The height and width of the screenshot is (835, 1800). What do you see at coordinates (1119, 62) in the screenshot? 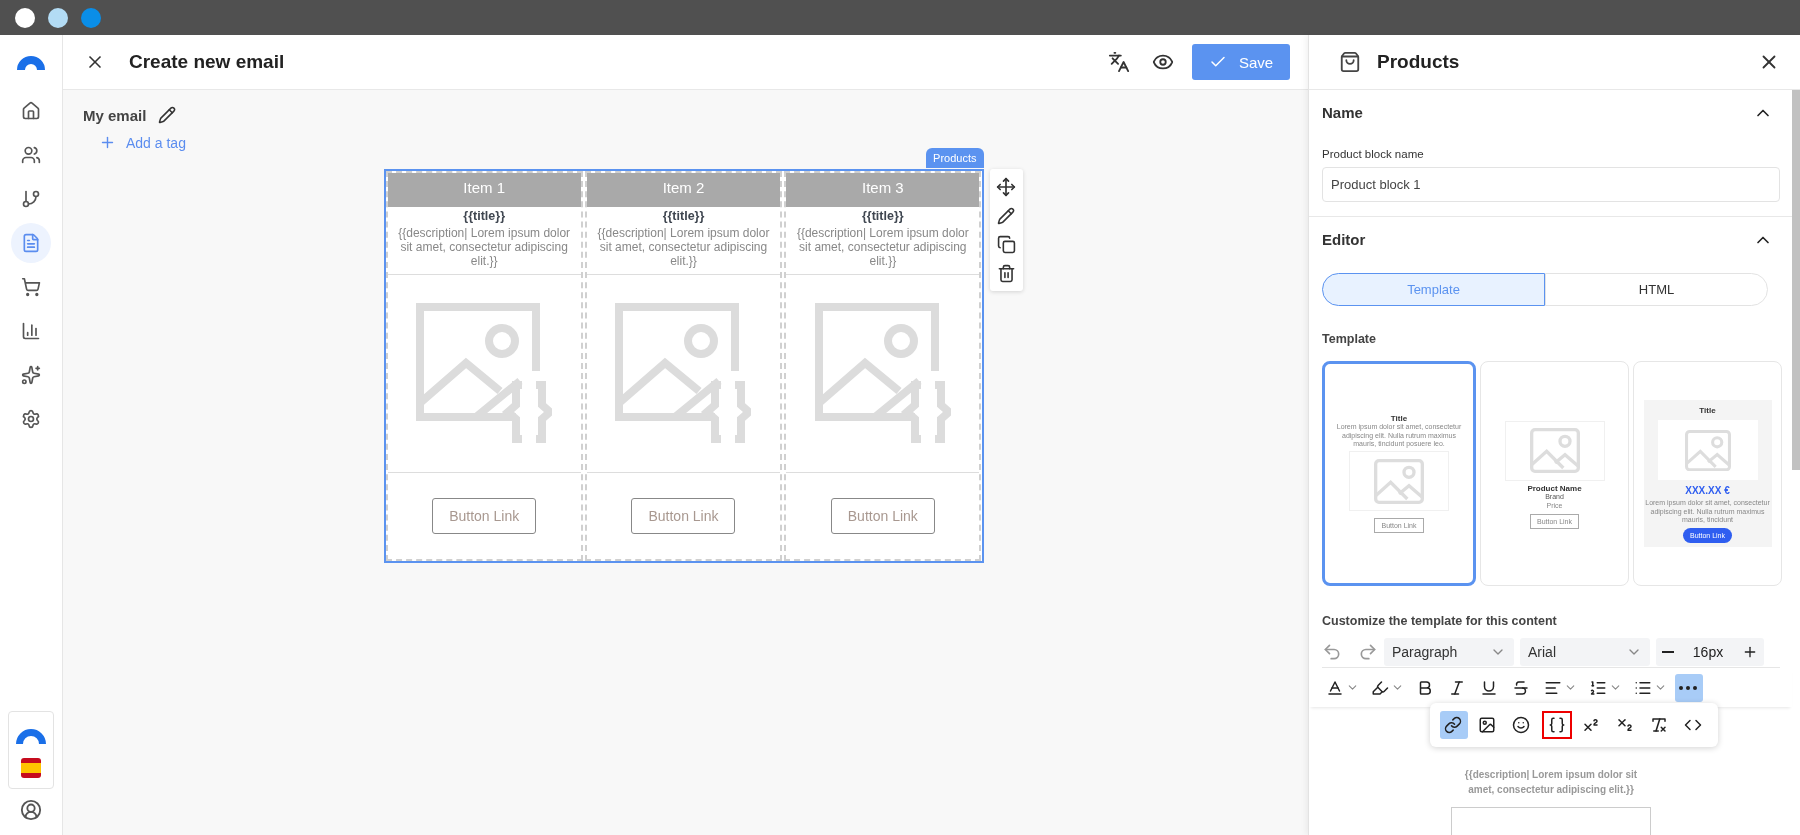
I see `translate-icon` at bounding box center [1119, 62].